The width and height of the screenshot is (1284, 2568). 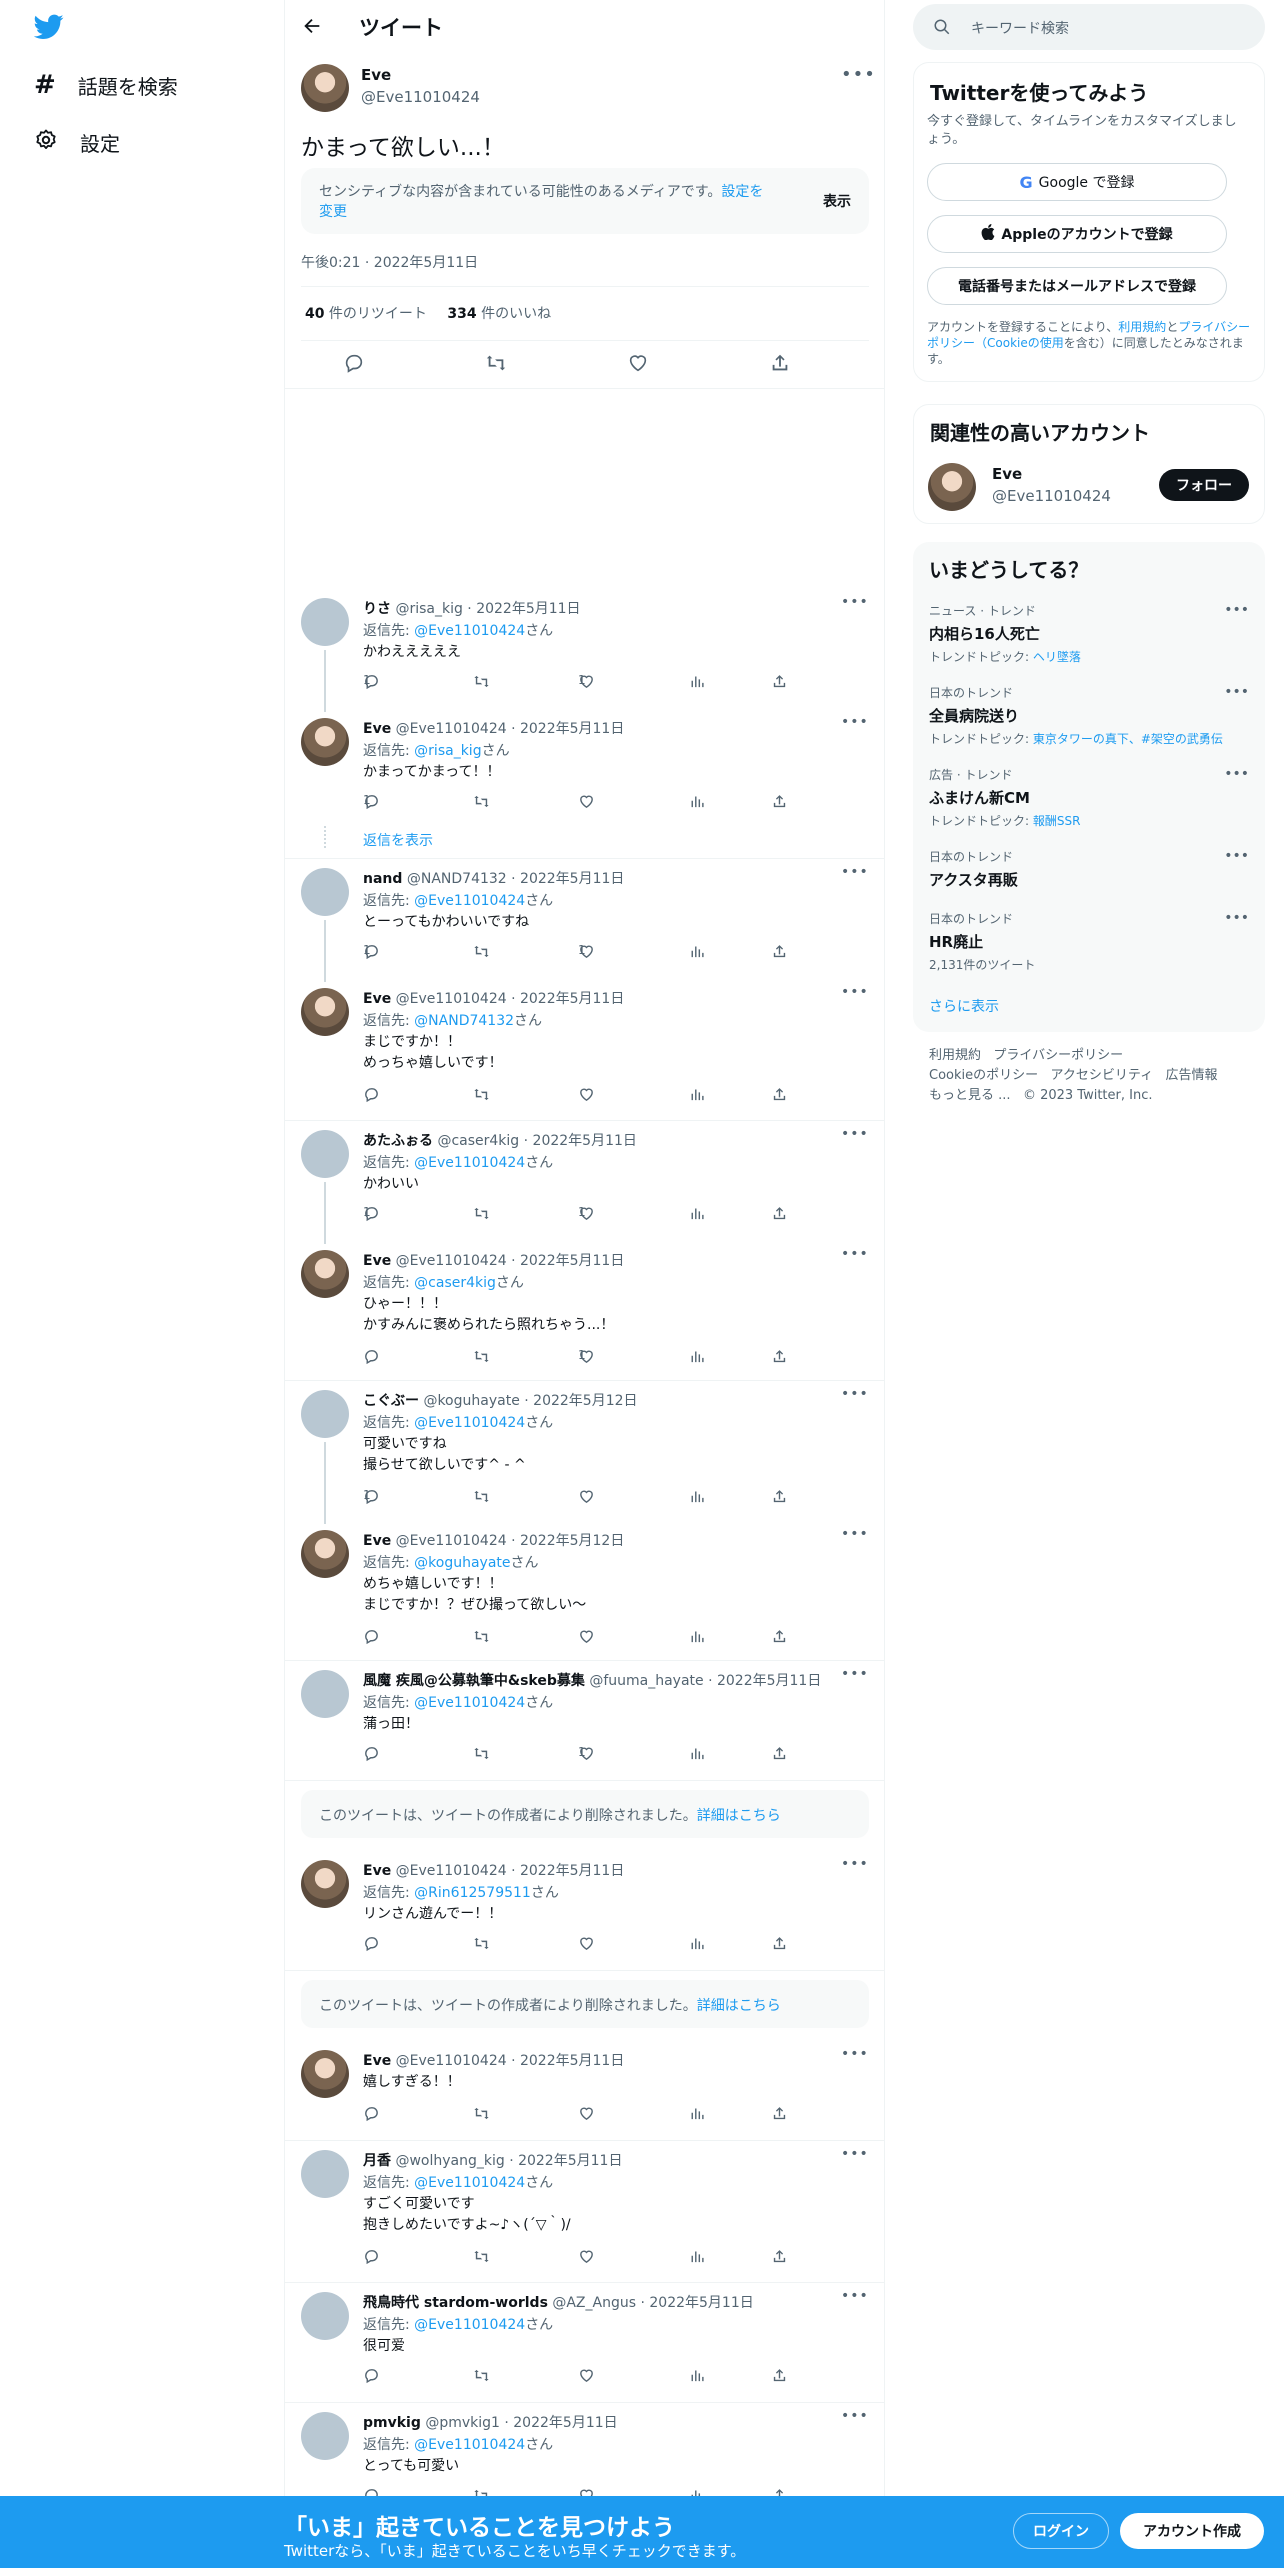 I want to click on like-icon: 1, so click(x=586, y=681).